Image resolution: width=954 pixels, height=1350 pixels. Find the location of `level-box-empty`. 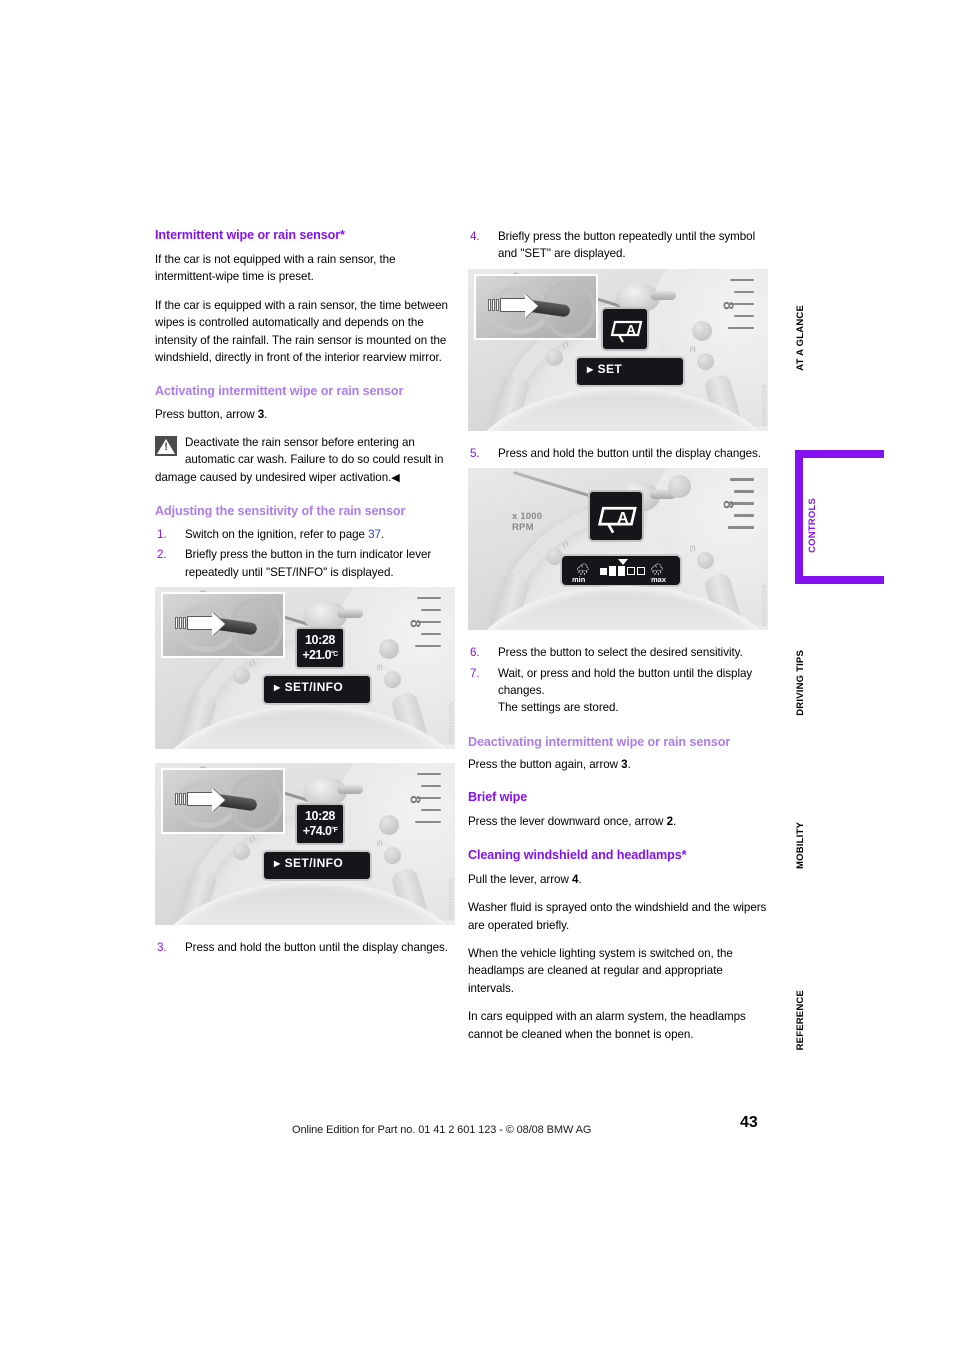

level-box-empty is located at coordinates (631, 571).